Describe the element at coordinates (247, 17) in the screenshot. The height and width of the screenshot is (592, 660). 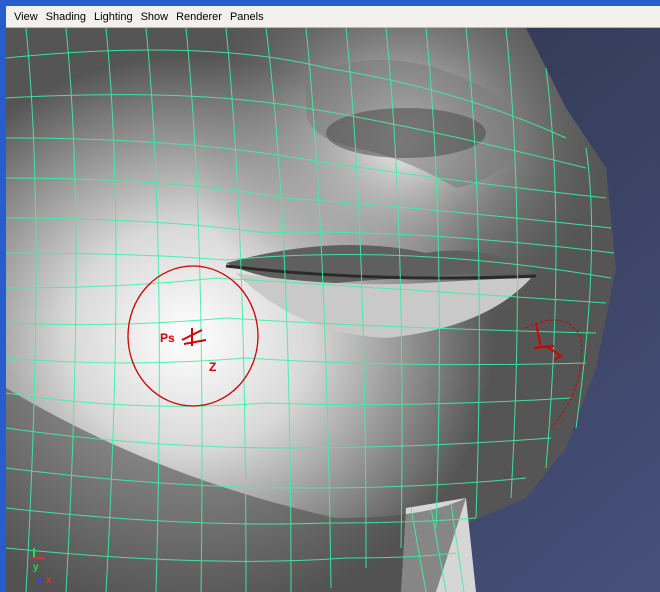
I see `menu-panels: Panels` at that location.